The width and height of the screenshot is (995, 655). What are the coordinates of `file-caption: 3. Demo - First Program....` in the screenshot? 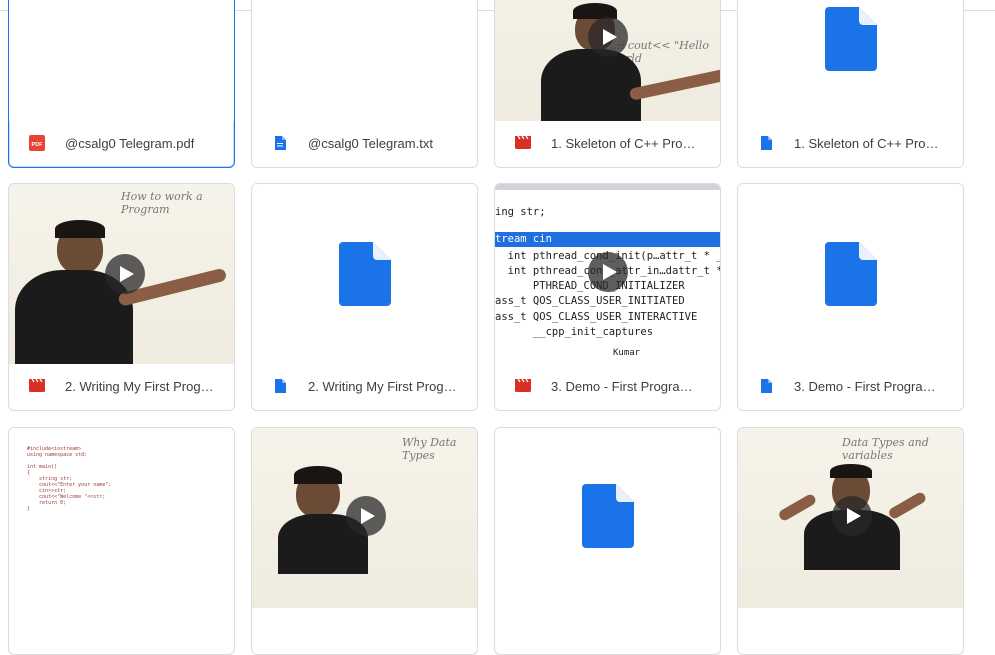 It's located at (607, 386).